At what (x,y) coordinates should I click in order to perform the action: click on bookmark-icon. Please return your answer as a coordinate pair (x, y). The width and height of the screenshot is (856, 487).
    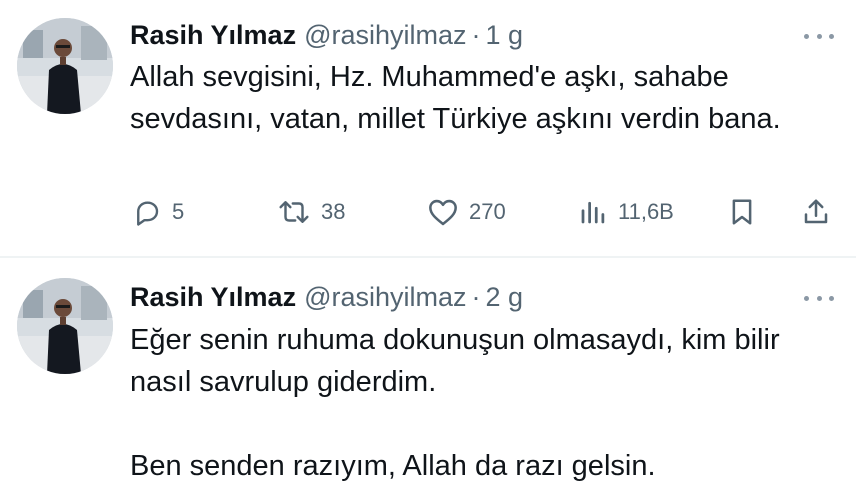
    Looking at the image, I should click on (742, 212).